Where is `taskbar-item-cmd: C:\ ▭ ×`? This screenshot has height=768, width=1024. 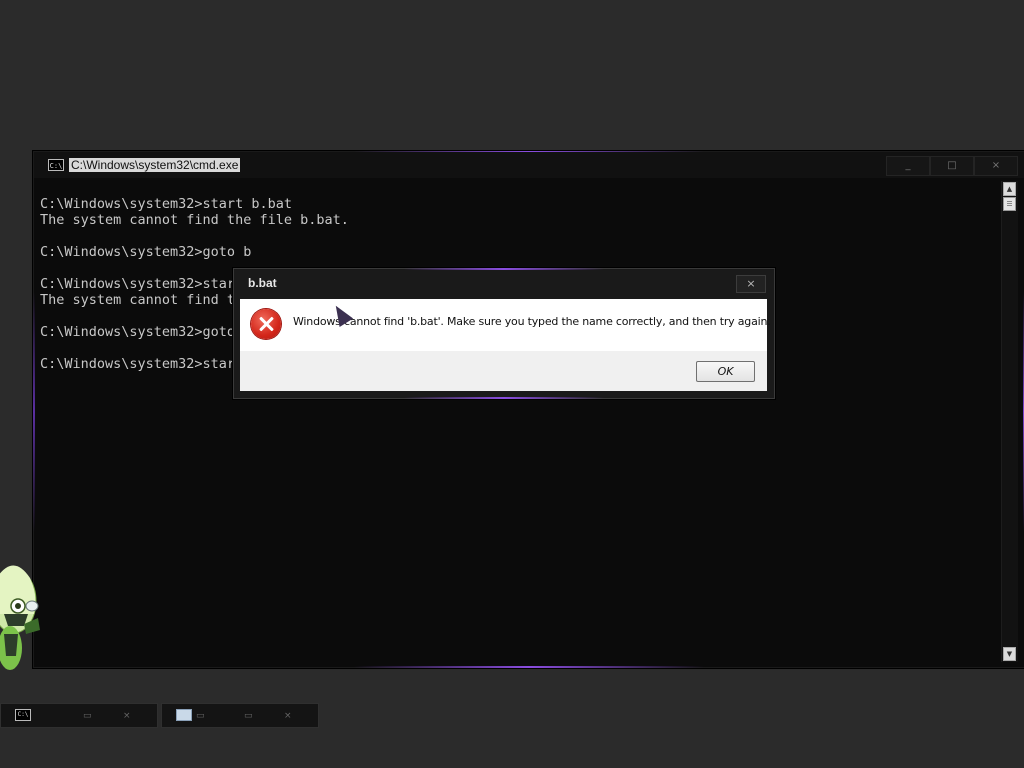 taskbar-item-cmd: C:\ ▭ × is located at coordinates (79, 715).